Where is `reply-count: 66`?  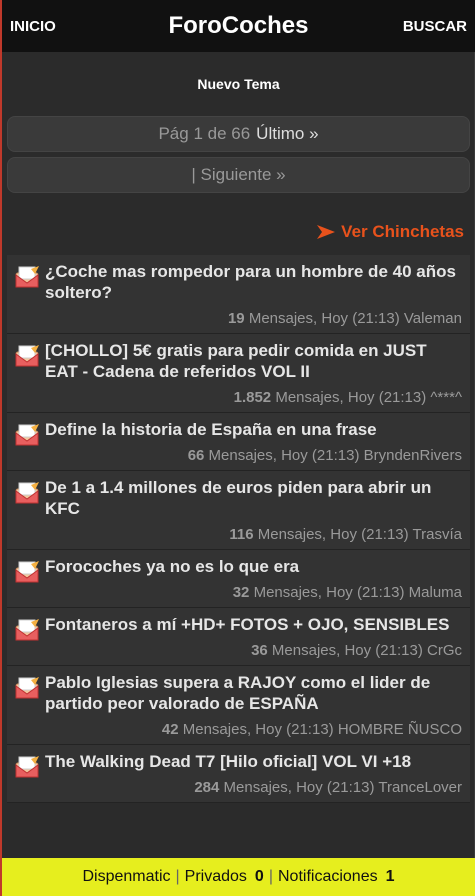
reply-count: 66 is located at coordinates (196, 455).